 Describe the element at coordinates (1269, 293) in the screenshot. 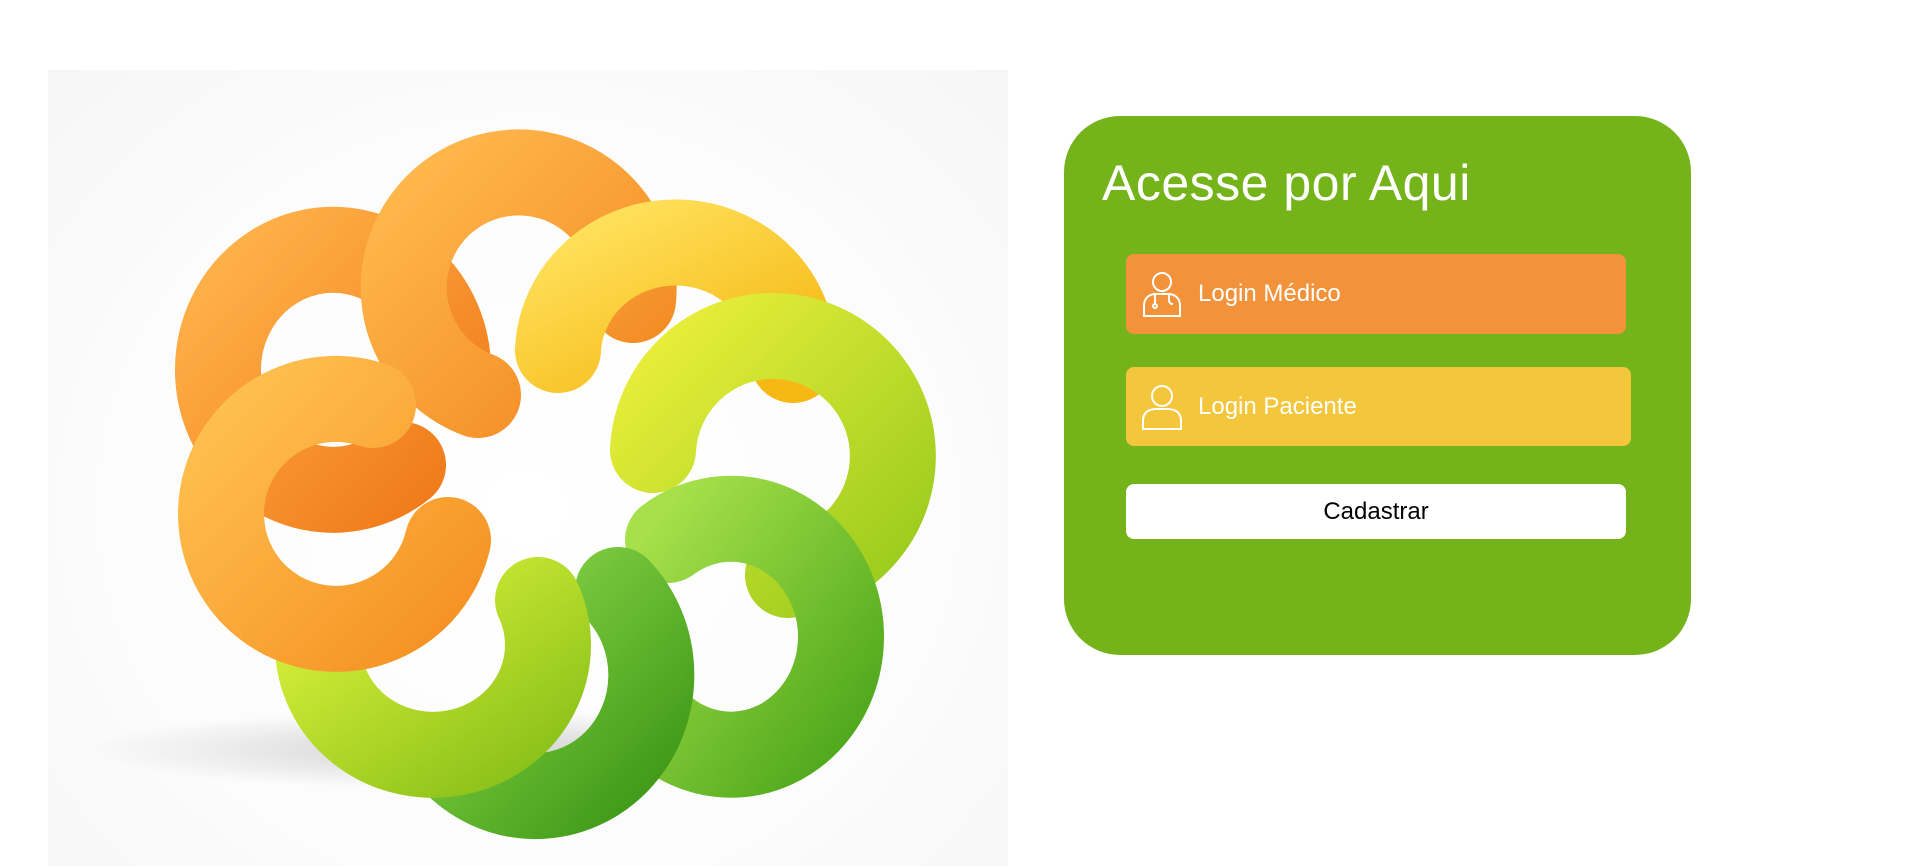

I see `login-medico-label: Login Médico` at that location.